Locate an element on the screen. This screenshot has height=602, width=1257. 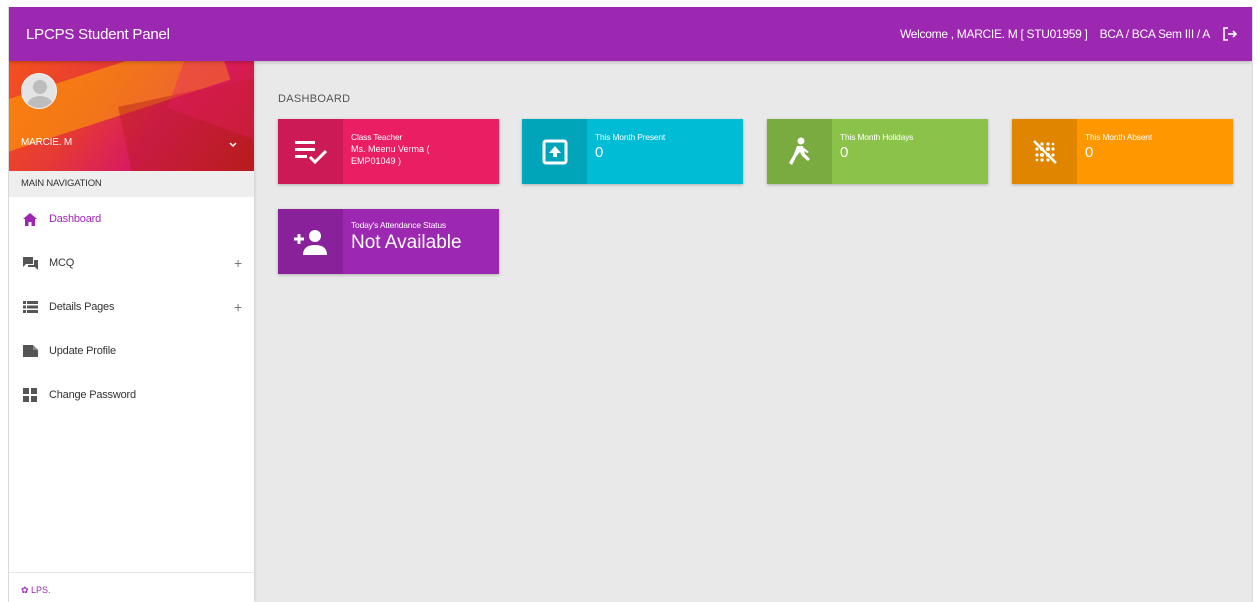
info-box-attendance-status: Today's Attendance Status Not Available is located at coordinates (388, 241).